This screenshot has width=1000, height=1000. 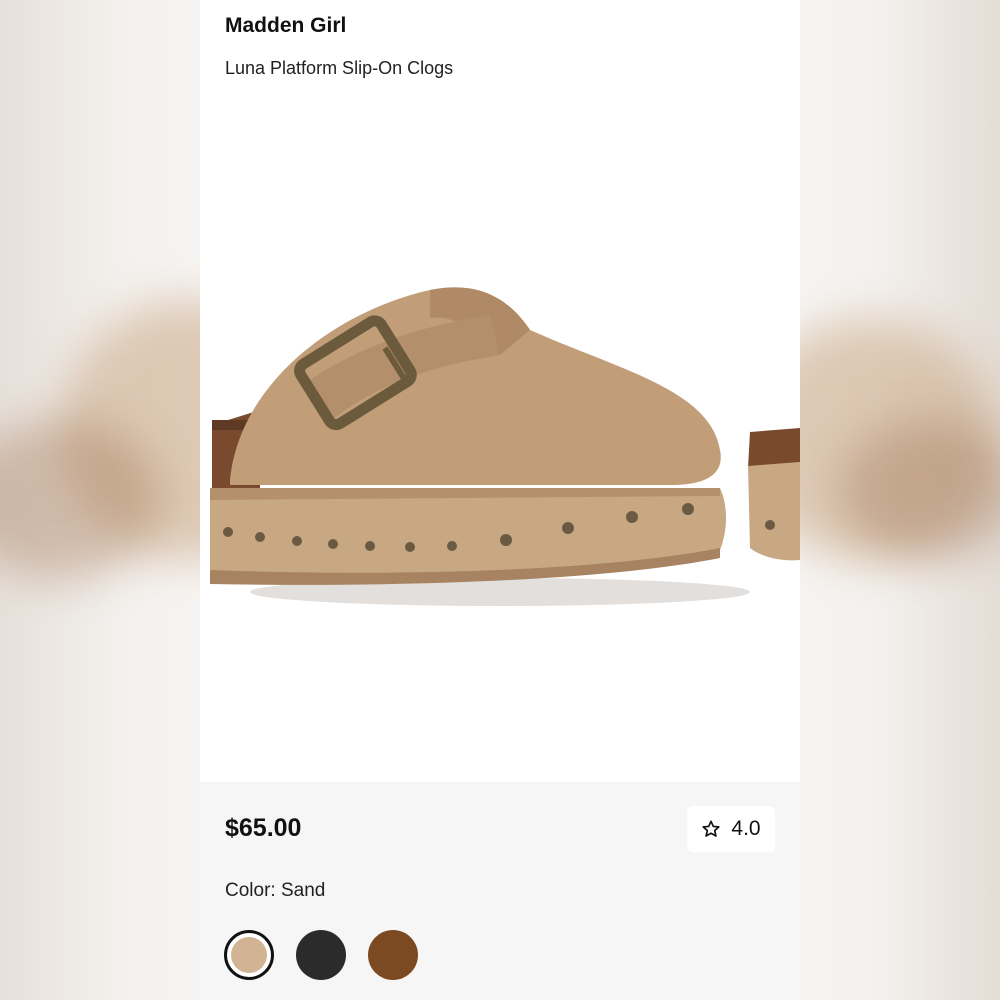 I want to click on swatch-sand, so click(x=249, y=955).